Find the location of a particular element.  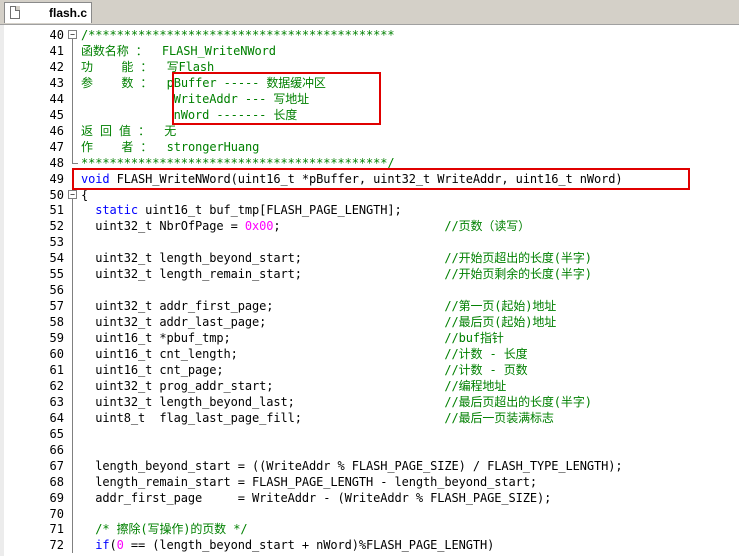

code-token: uint32_t prog_addr_start; is located at coordinates (263, 385).